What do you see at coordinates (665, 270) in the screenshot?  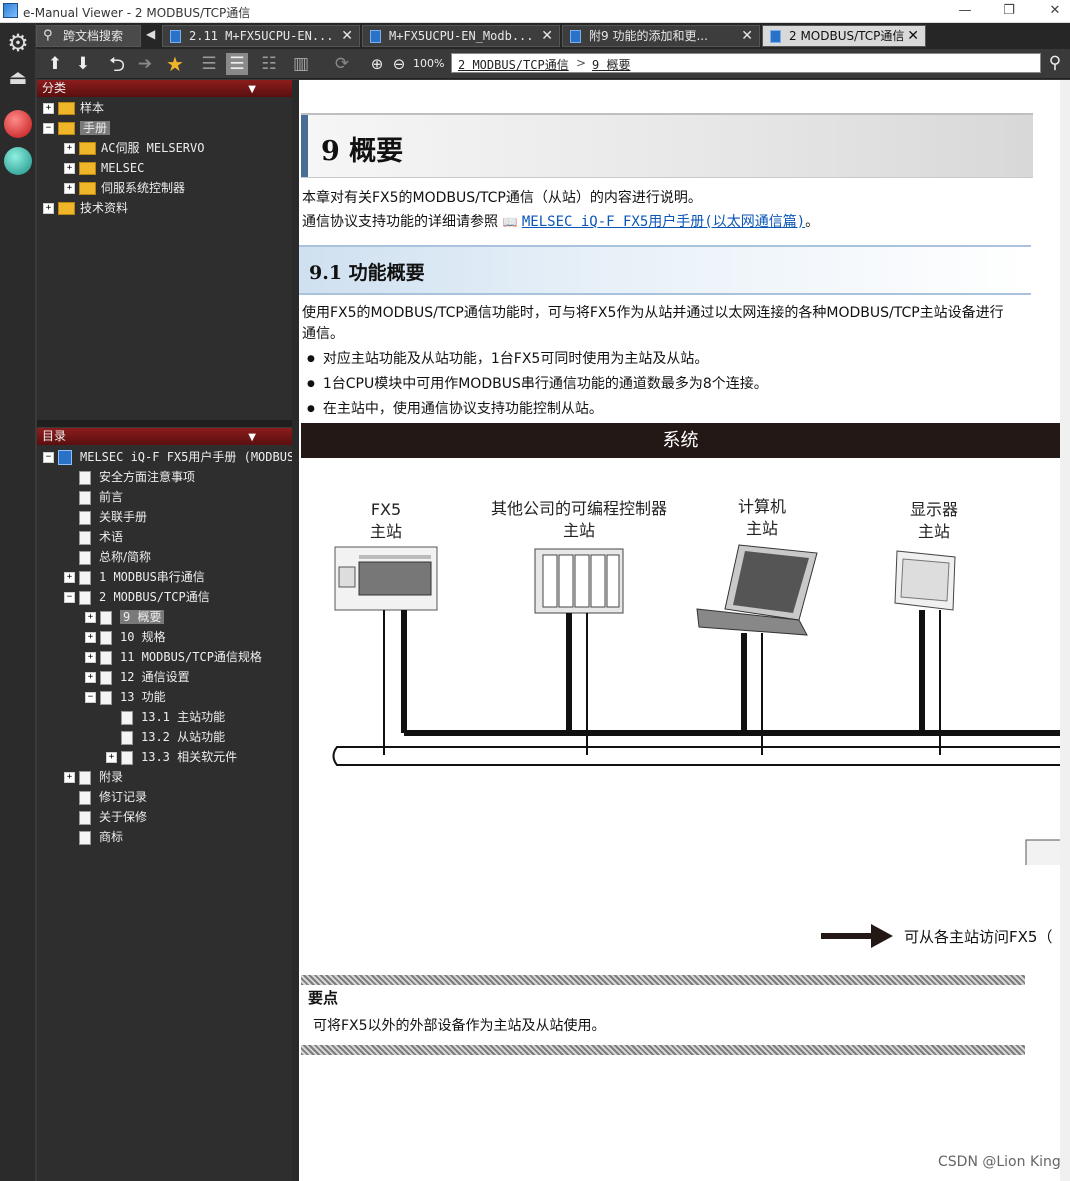 I see `section-header: 9.1 功能概要` at bounding box center [665, 270].